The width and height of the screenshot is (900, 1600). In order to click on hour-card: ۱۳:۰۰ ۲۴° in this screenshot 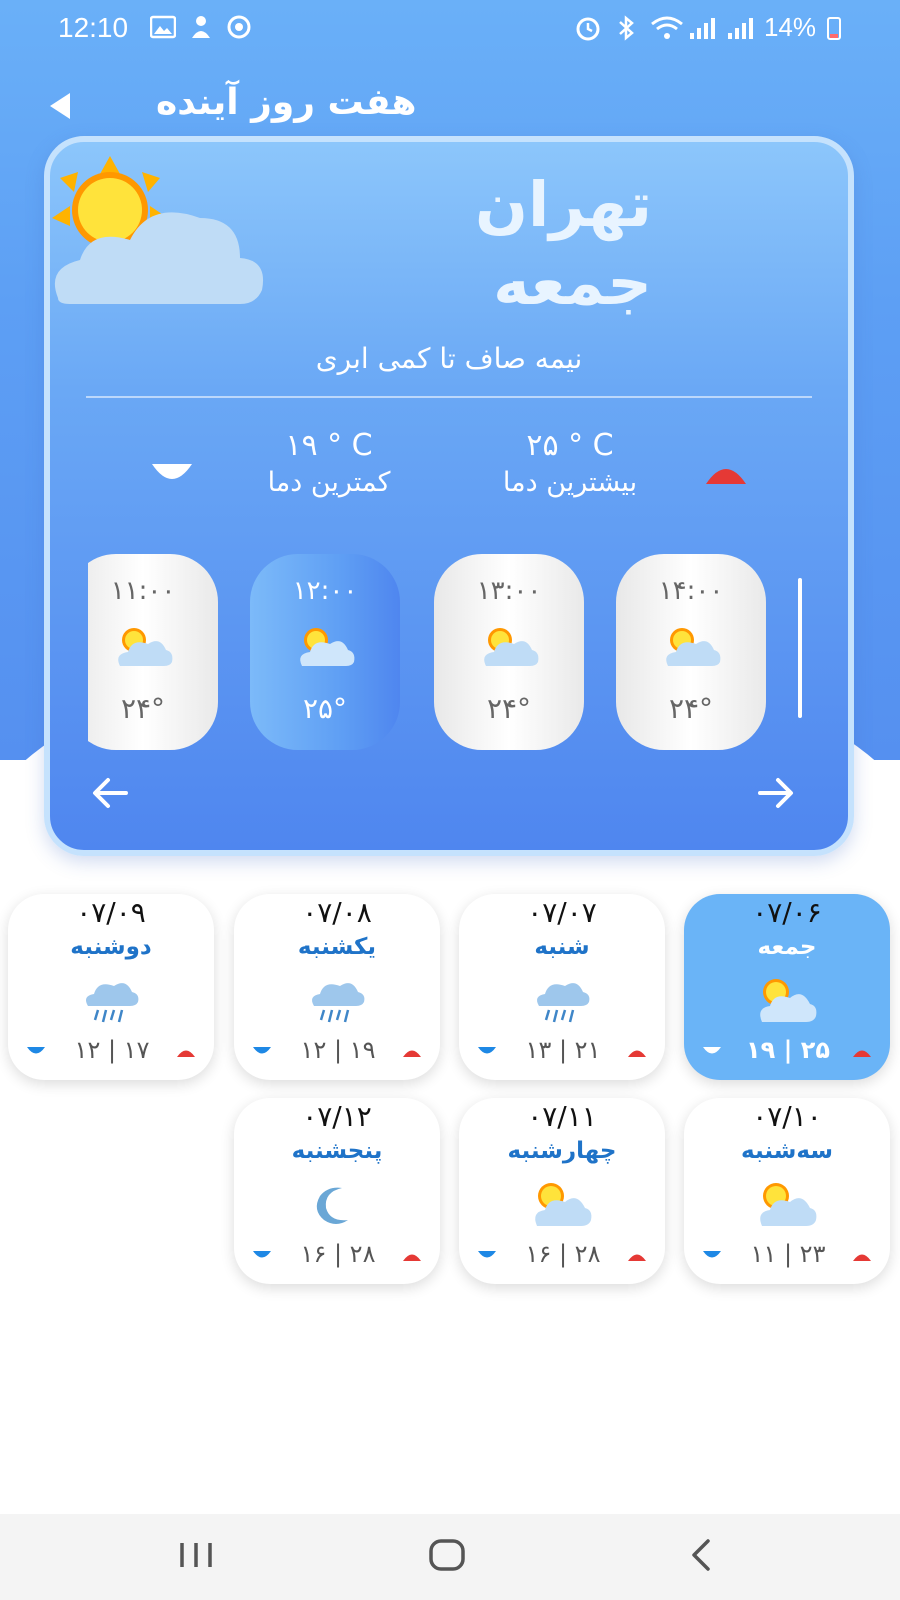, I will do `click(509, 652)`.